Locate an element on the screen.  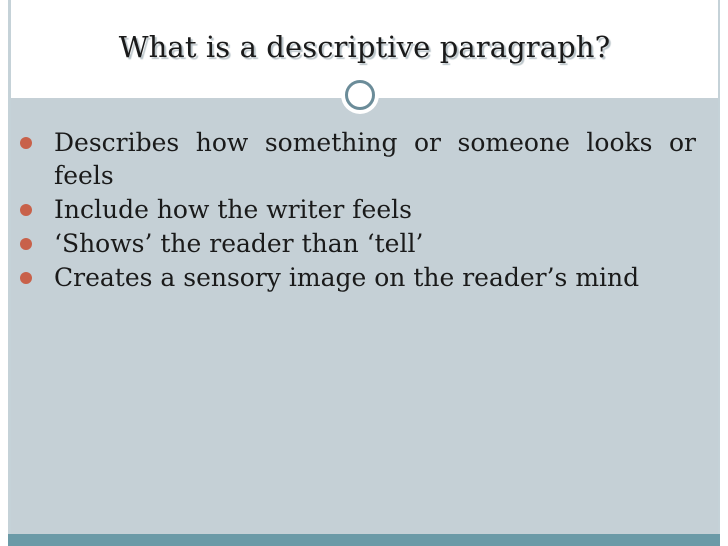
bottom-accent-bar is located at coordinates (364, 540).